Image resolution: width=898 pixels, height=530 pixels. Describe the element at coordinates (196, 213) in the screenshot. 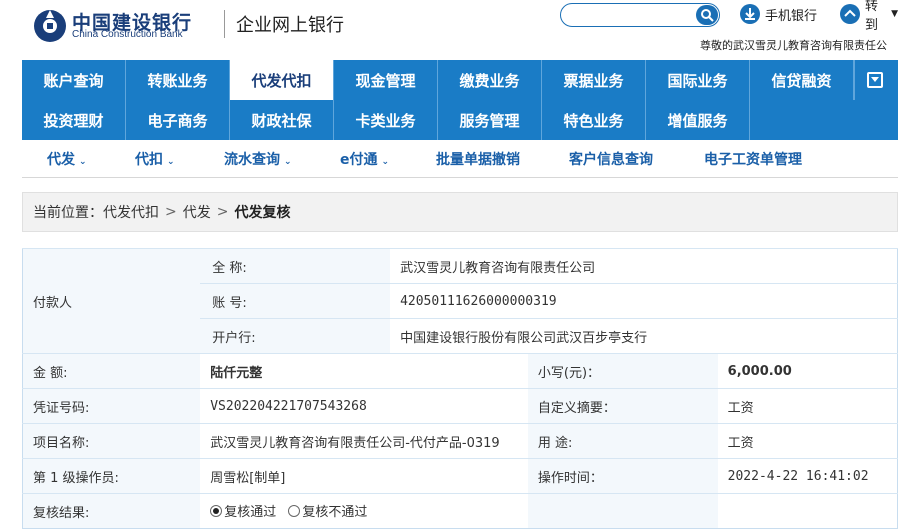

I see `breadcrumb-level2: 代发` at that location.